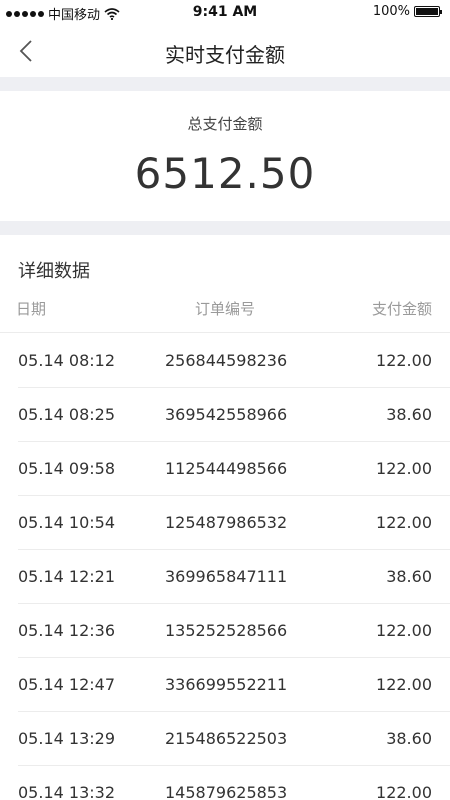 This screenshot has height=800, width=450. Describe the element at coordinates (66, 414) in the screenshot. I see `row-date: 05.14 08:25` at that location.